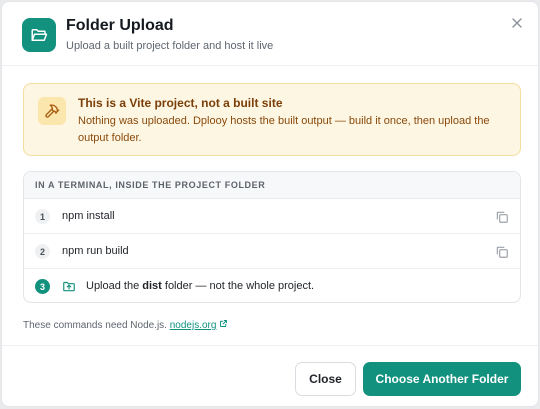 This screenshot has height=409, width=540. I want to click on choose-another-folder-button: Choose Another Folder, so click(442, 379).